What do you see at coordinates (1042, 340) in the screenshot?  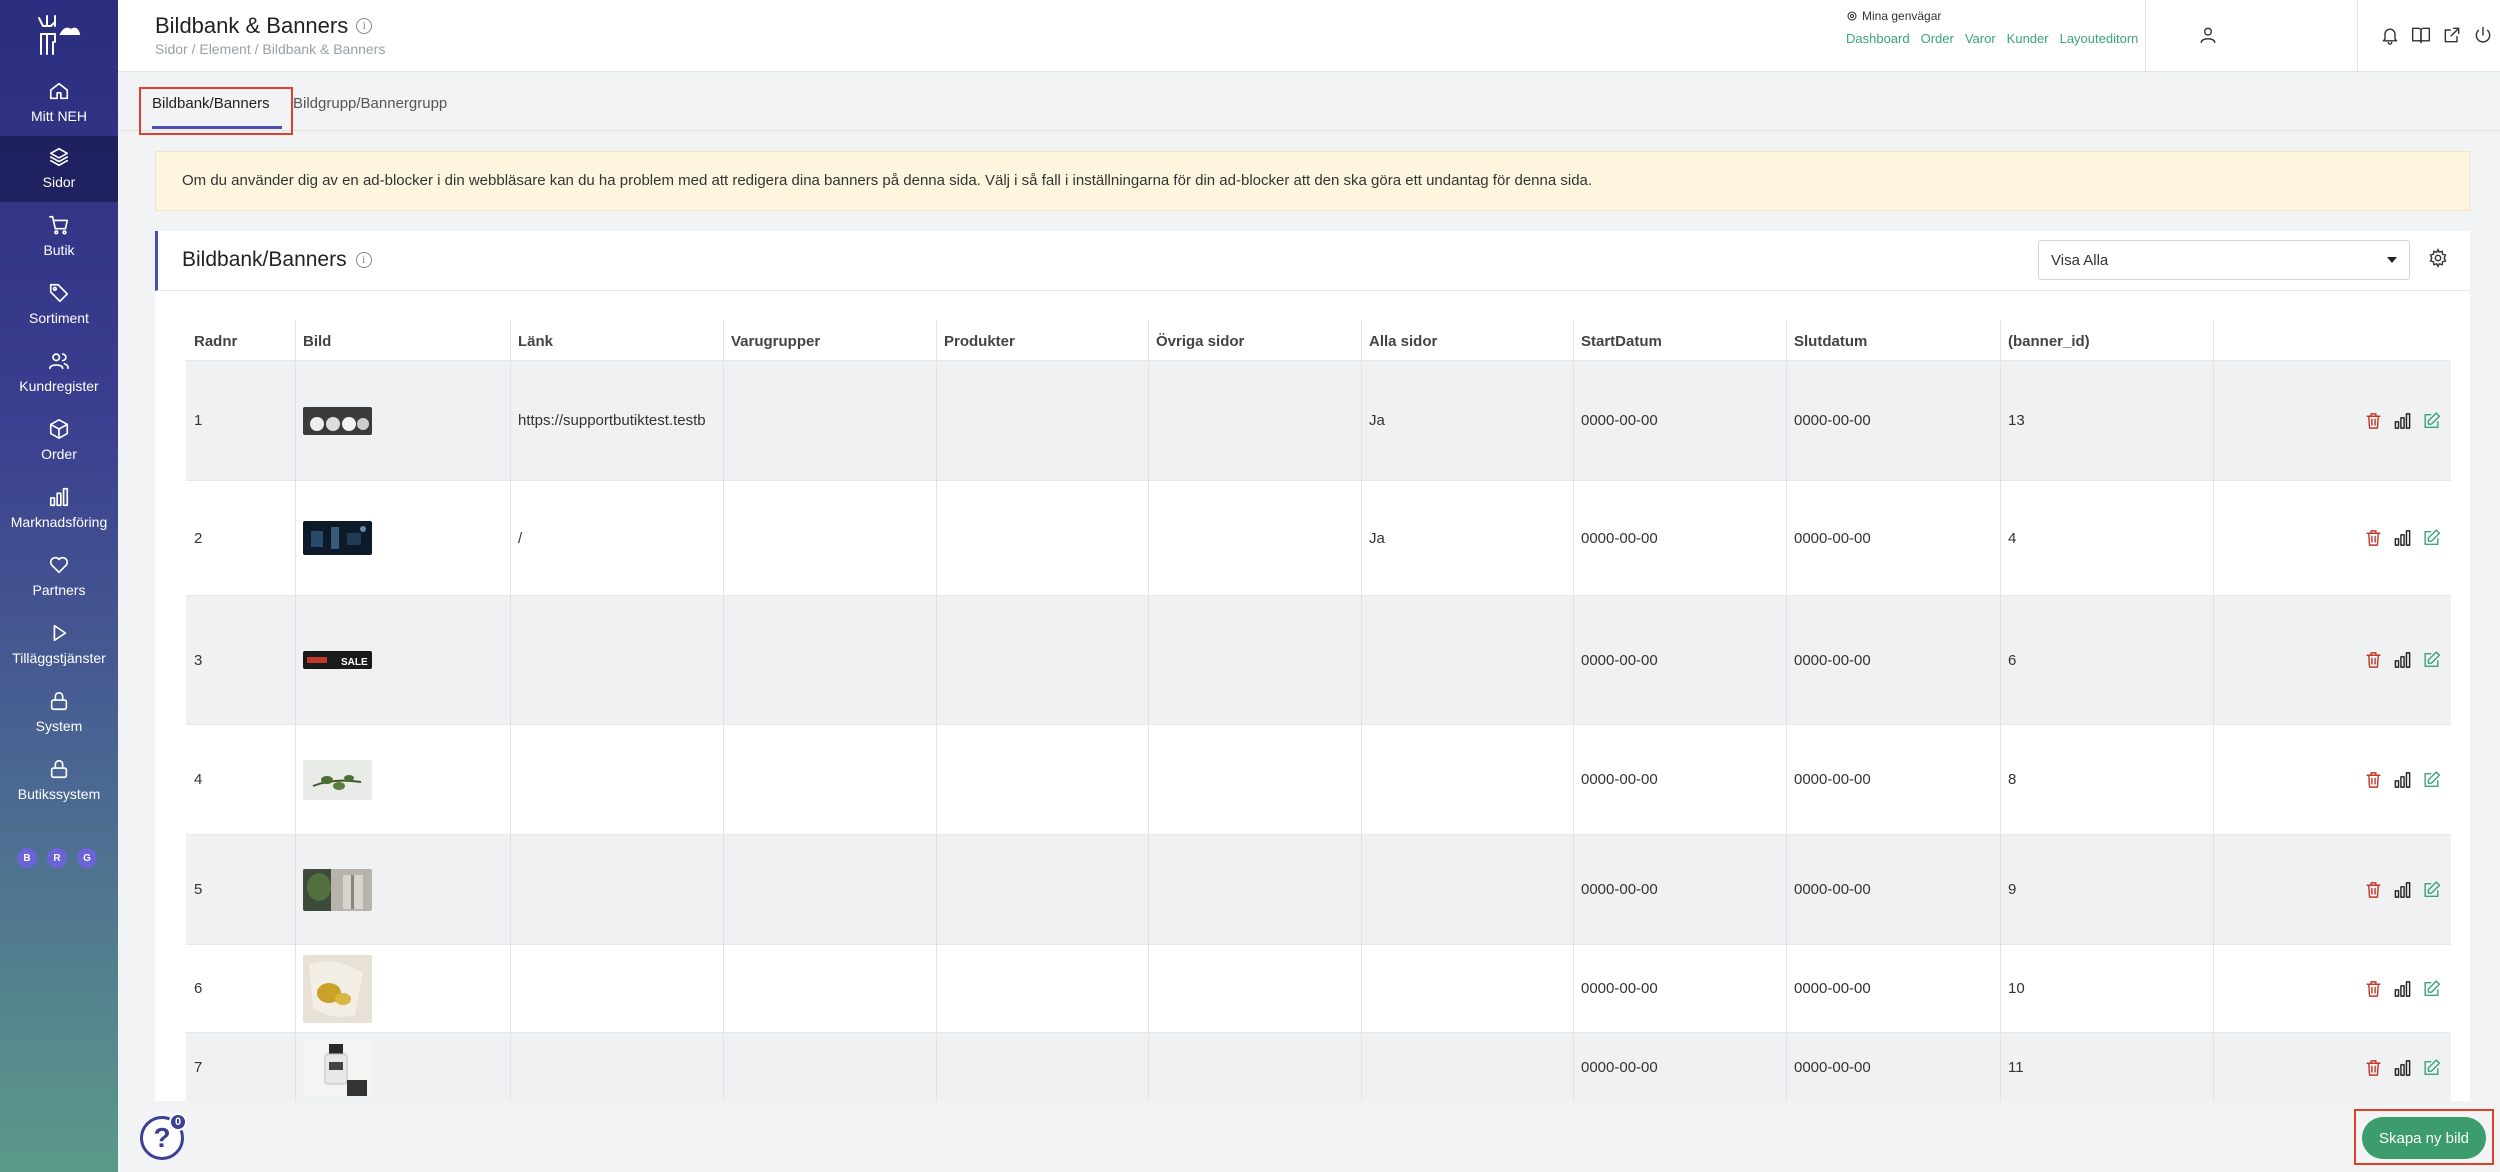 I see `column-header: Produkter` at bounding box center [1042, 340].